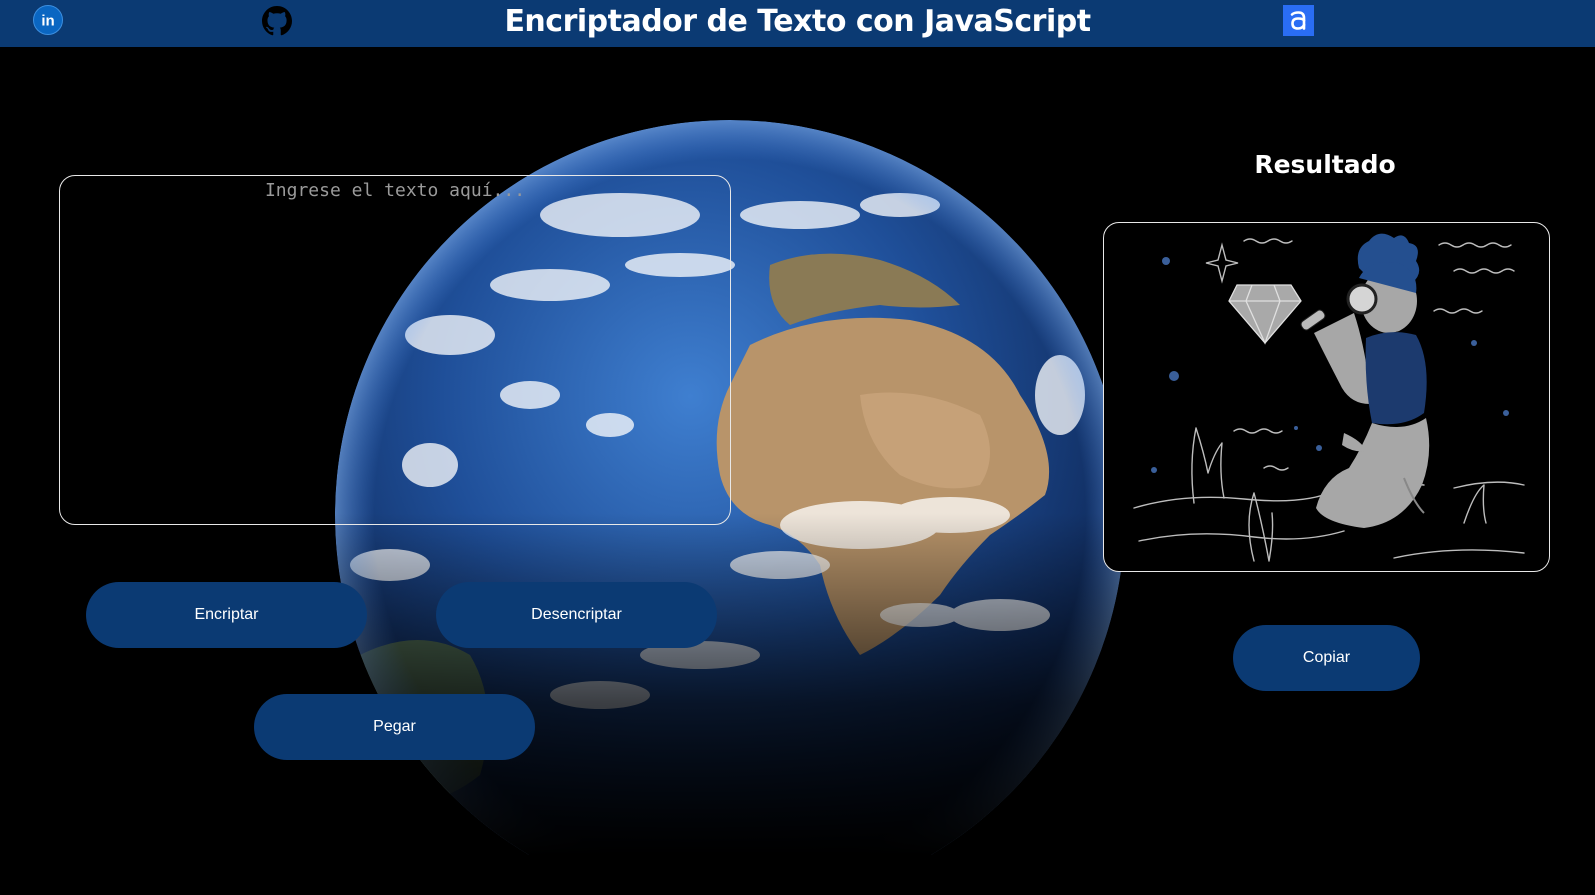 The width and height of the screenshot is (1595, 895). Describe the element at coordinates (1329, 397) in the screenshot. I see `person-with-magnifying-glass-illustration` at that location.